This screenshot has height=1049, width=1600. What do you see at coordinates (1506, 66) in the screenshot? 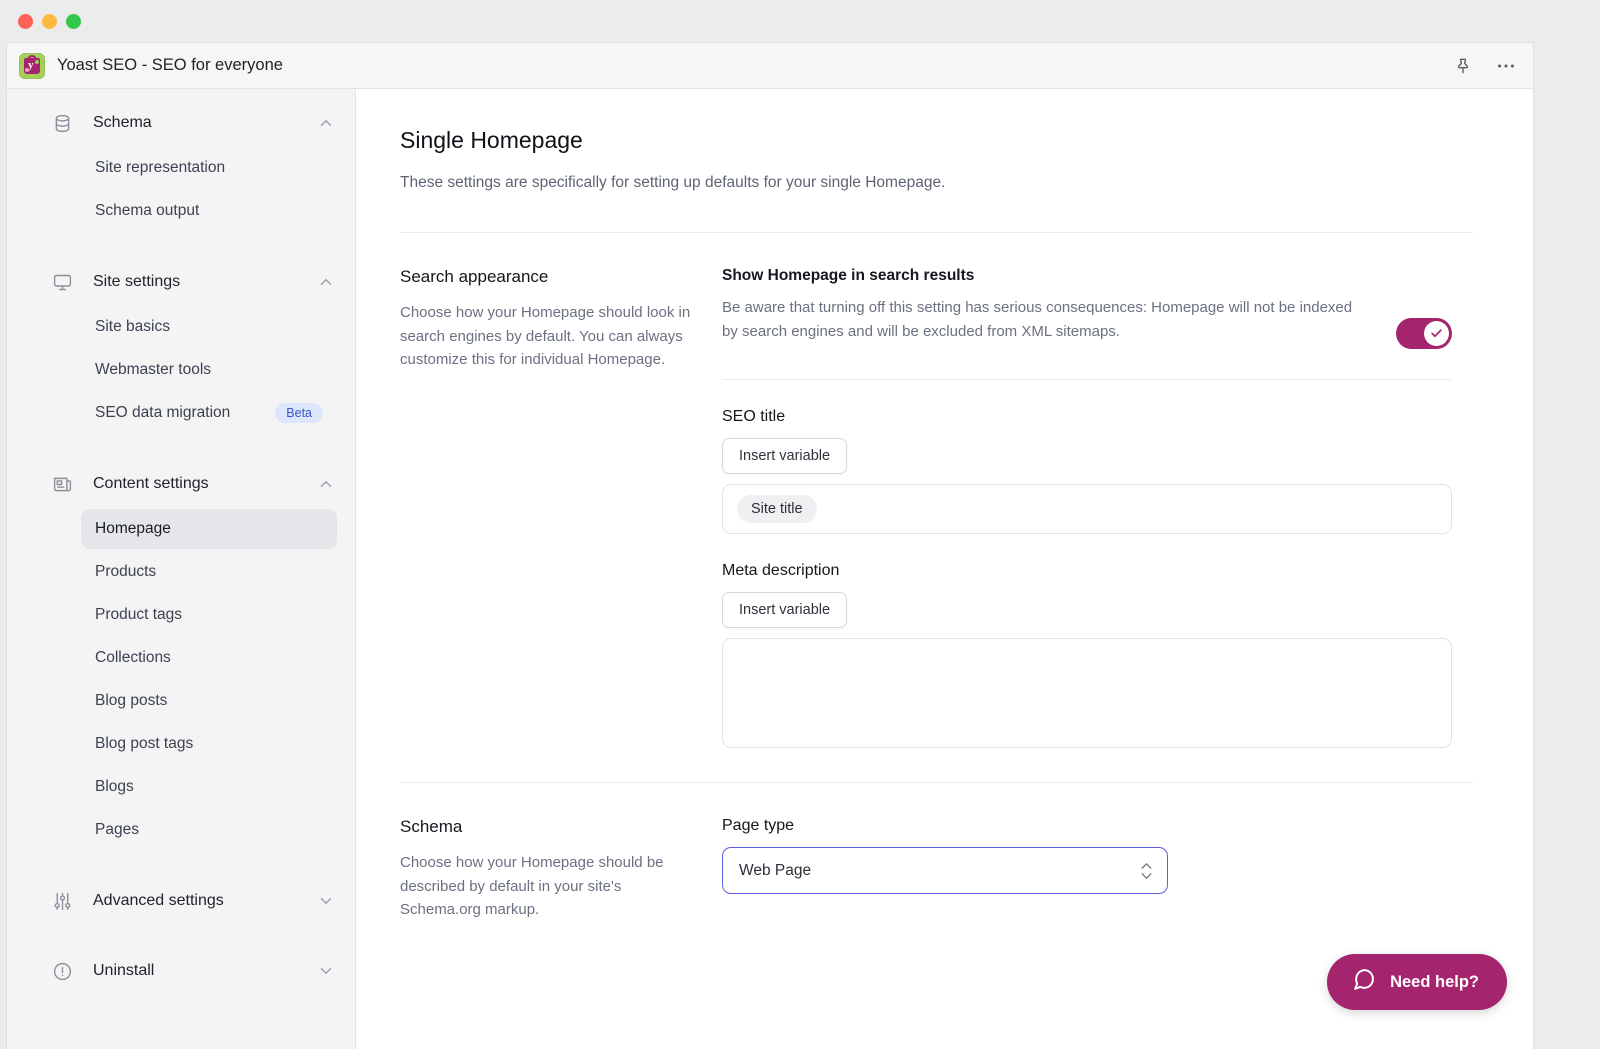
I see `ellipsis-icon` at bounding box center [1506, 66].